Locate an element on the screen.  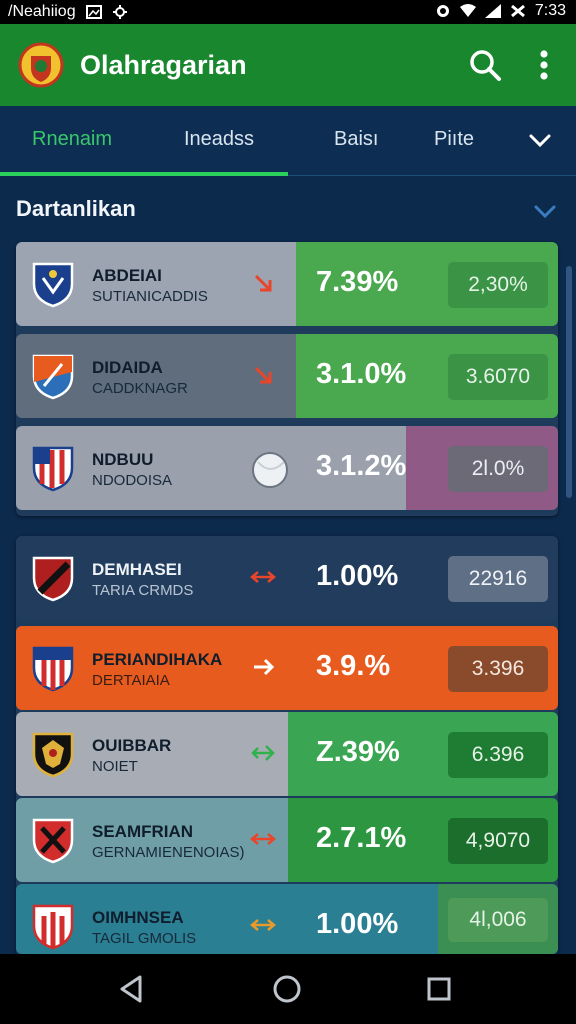
list-item: OIMHNSEA TAGIL GMOLIS 1.00% 4l,006 is located at coordinates (287, 919).